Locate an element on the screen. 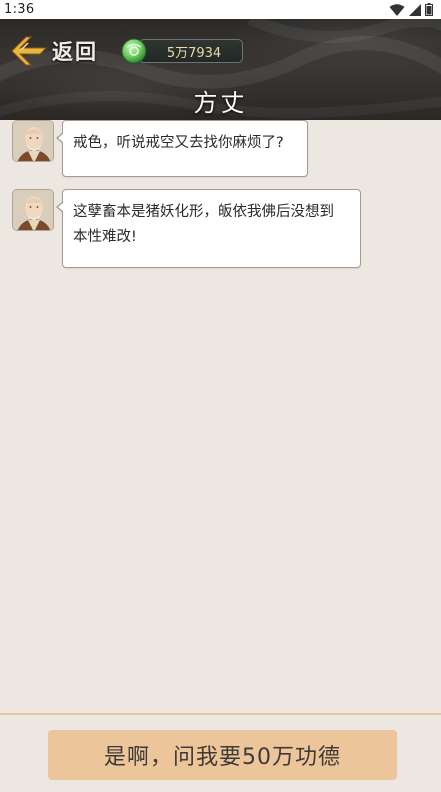 This screenshot has width=441, height=792. reply-option-button: 是啊，问我要50万功德 is located at coordinates (222, 755).